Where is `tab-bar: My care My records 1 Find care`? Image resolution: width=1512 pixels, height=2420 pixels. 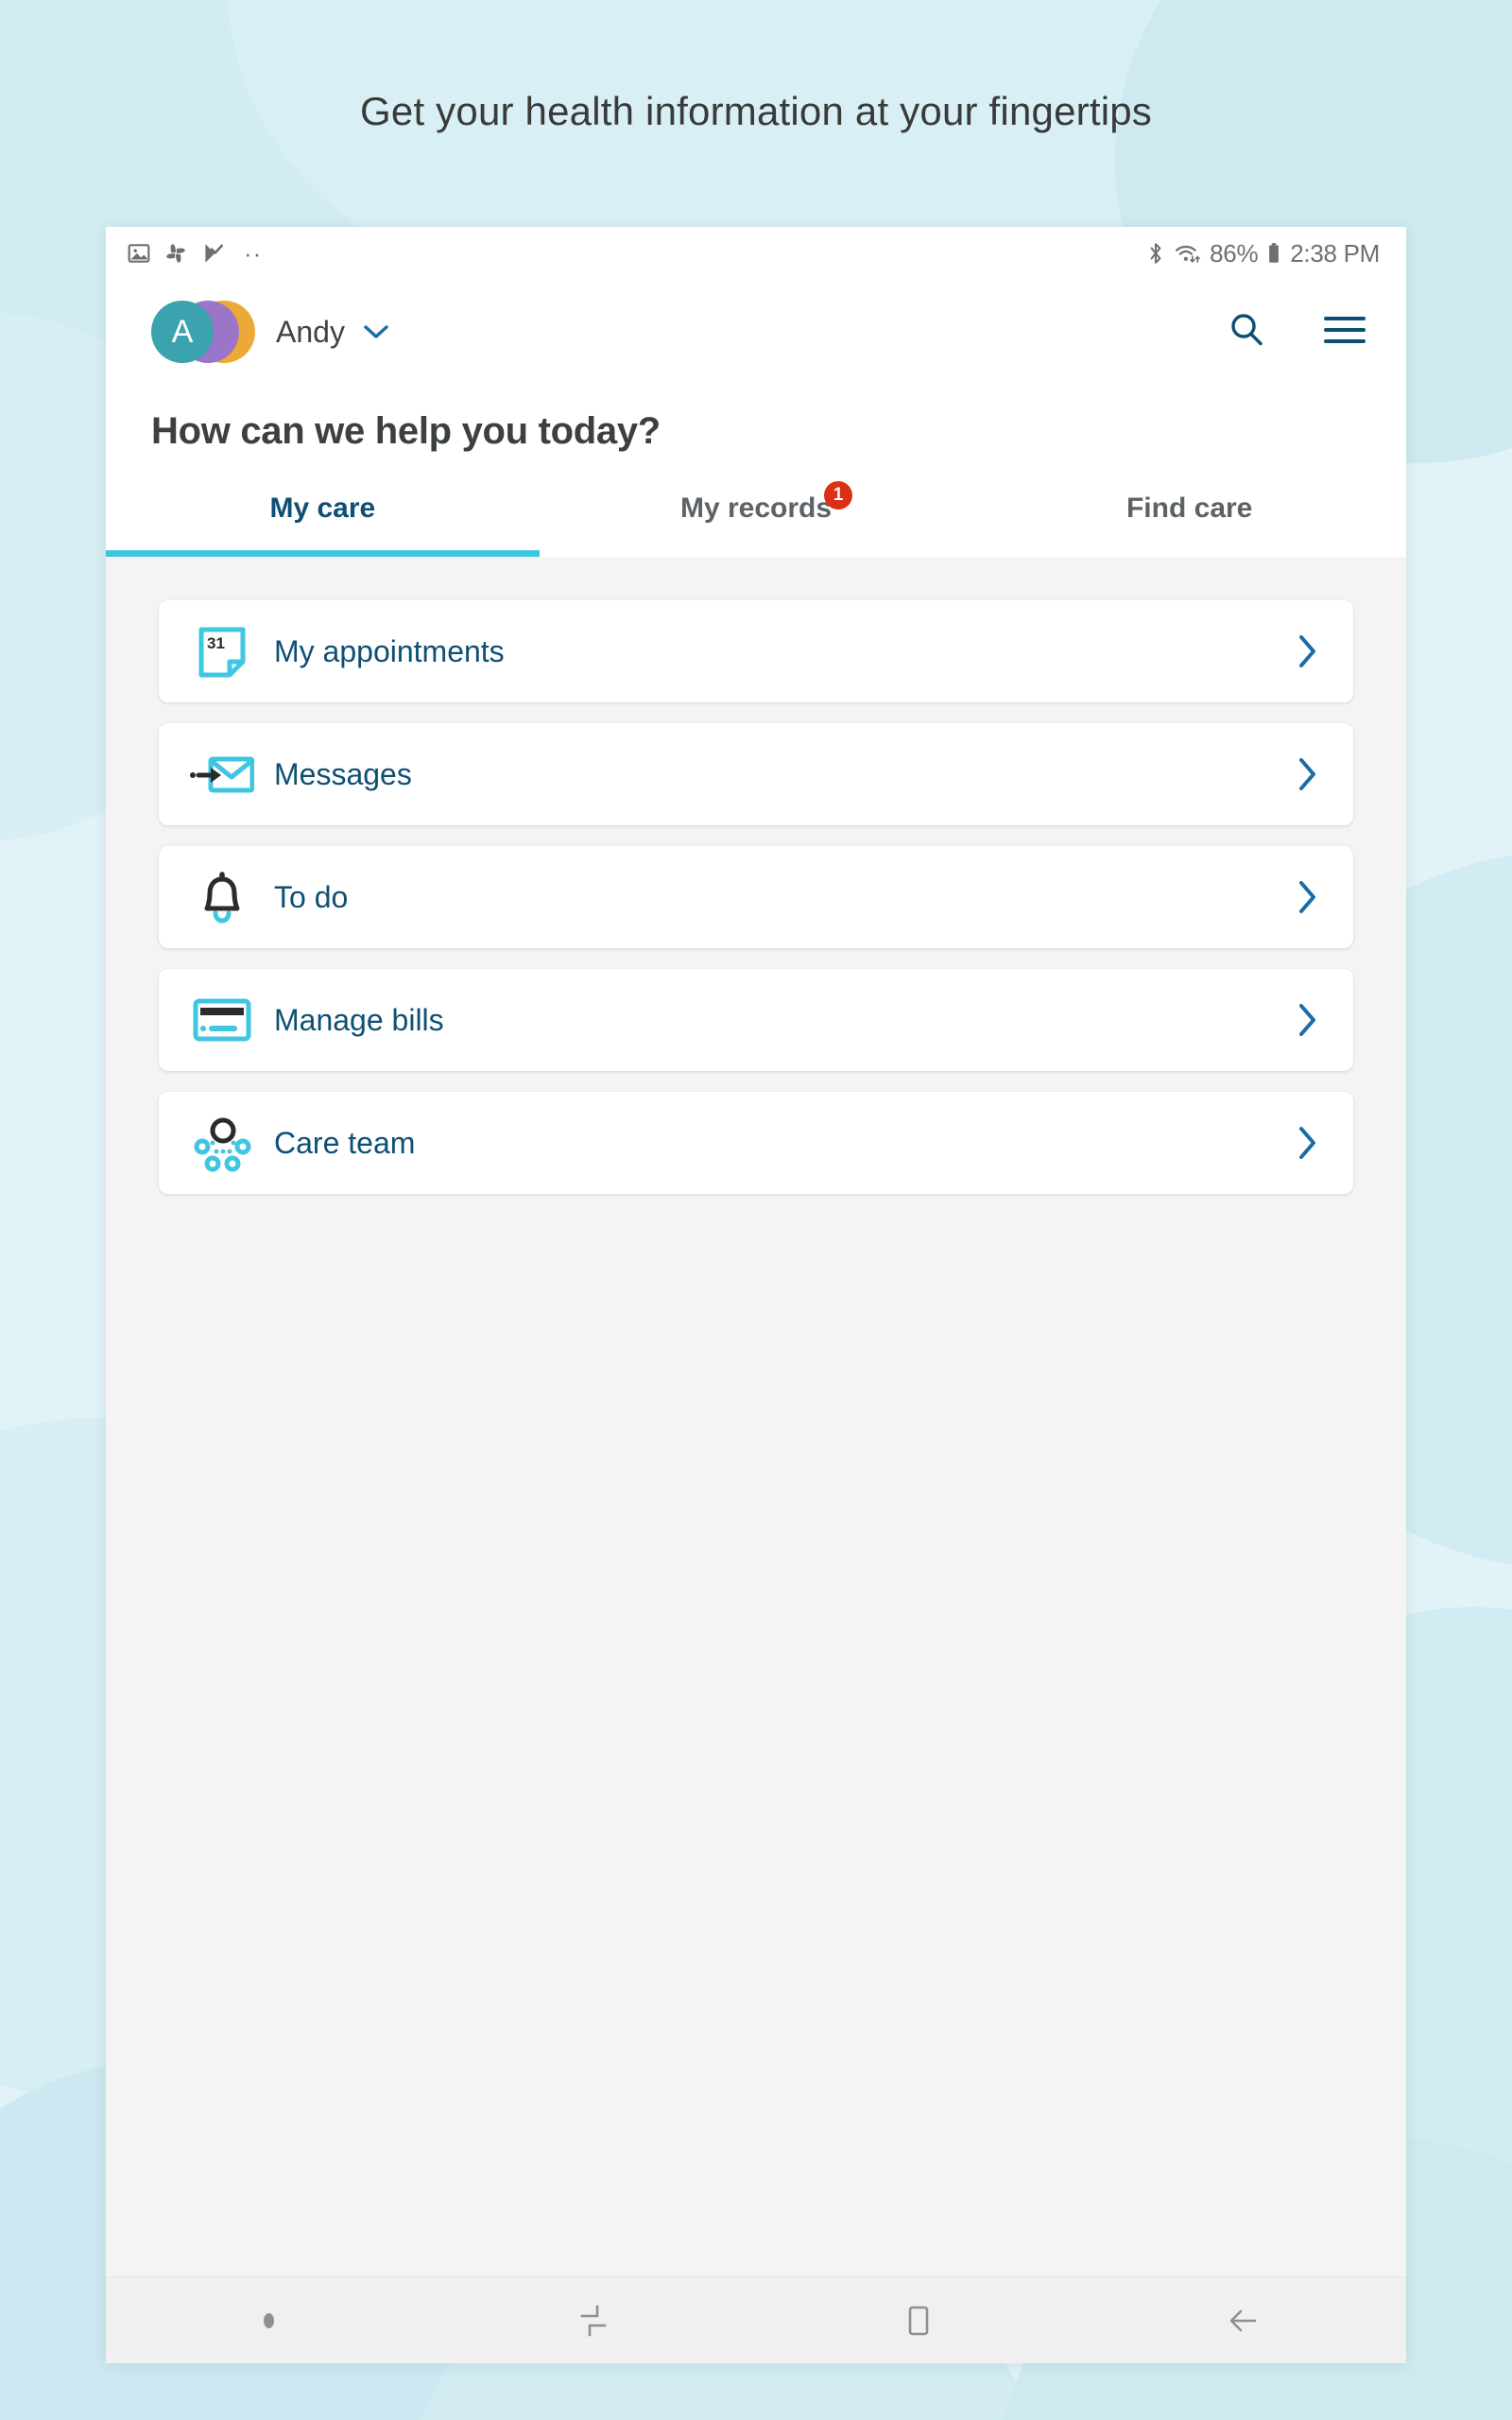 tab-bar: My care My records 1 Find care is located at coordinates (756, 505).